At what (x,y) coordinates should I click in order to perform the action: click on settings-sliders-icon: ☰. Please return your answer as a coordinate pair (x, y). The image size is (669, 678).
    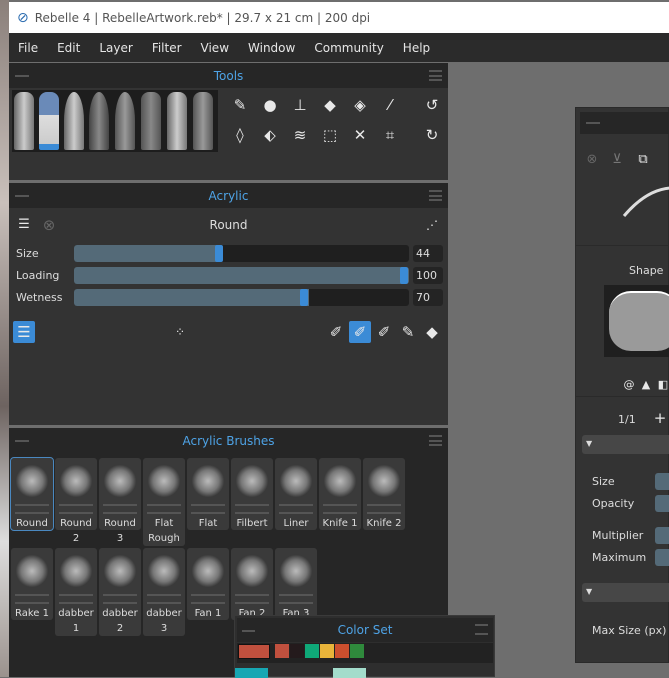
    Looking at the image, I should click on (24, 332).